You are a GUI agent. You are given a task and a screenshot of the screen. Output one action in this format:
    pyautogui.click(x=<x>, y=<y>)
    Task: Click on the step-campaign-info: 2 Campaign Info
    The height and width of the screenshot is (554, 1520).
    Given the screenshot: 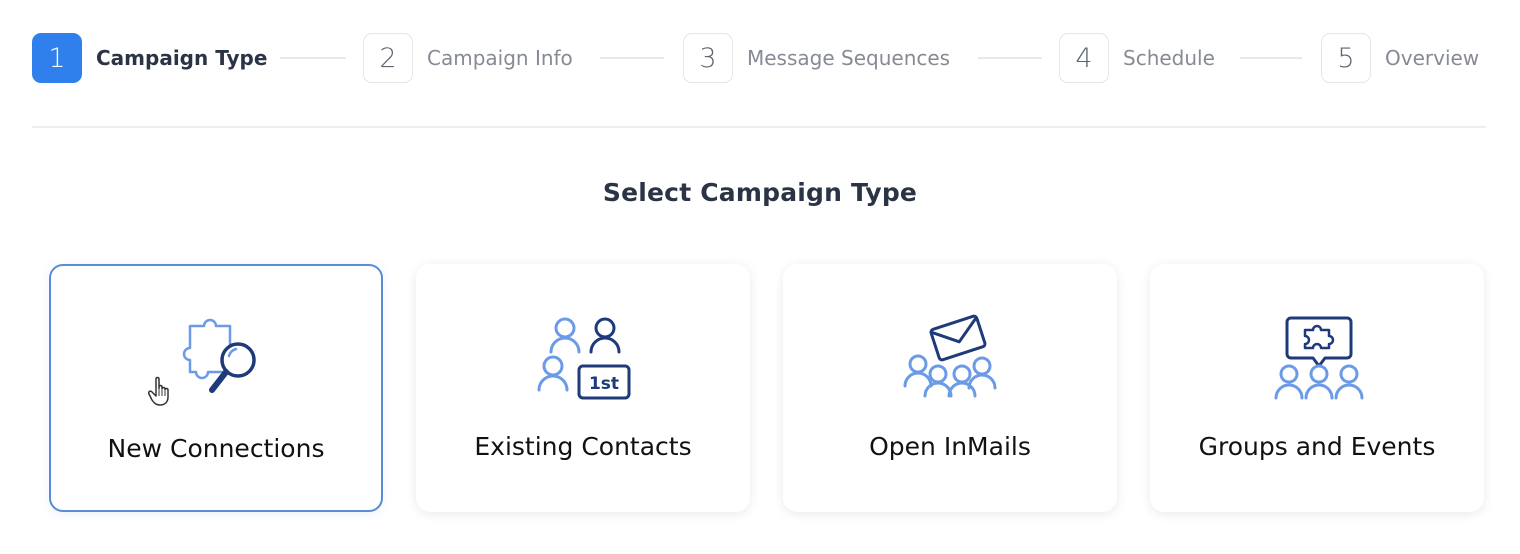 What is the action you would take?
    pyautogui.click(x=468, y=58)
    